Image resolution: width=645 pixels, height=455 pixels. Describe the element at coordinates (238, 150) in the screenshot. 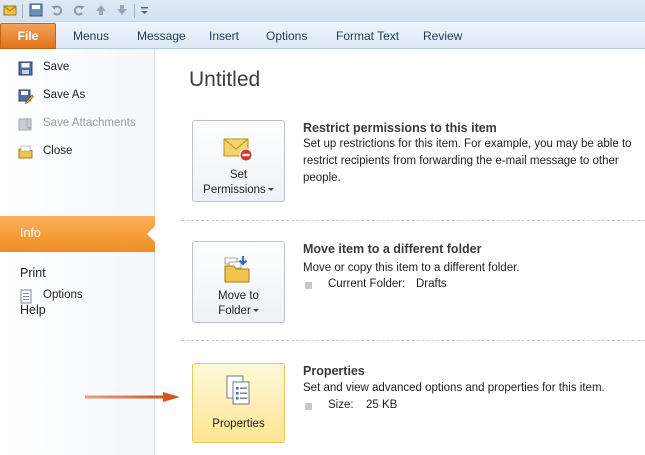

I see `envelope-restricted-icon` at that location.